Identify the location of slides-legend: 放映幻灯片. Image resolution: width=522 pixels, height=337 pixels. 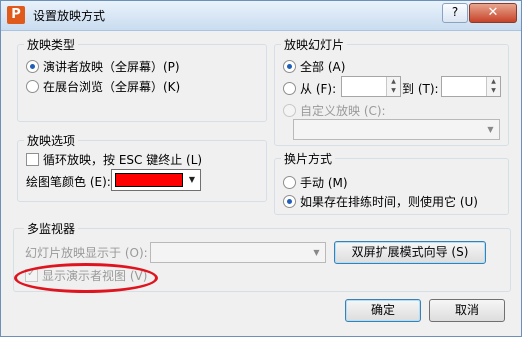
(314, 44).